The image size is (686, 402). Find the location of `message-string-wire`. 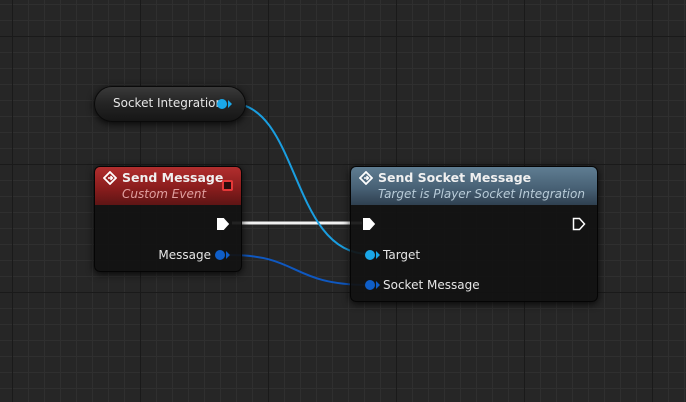

message-string-wire is located at coordinates (299, 270).